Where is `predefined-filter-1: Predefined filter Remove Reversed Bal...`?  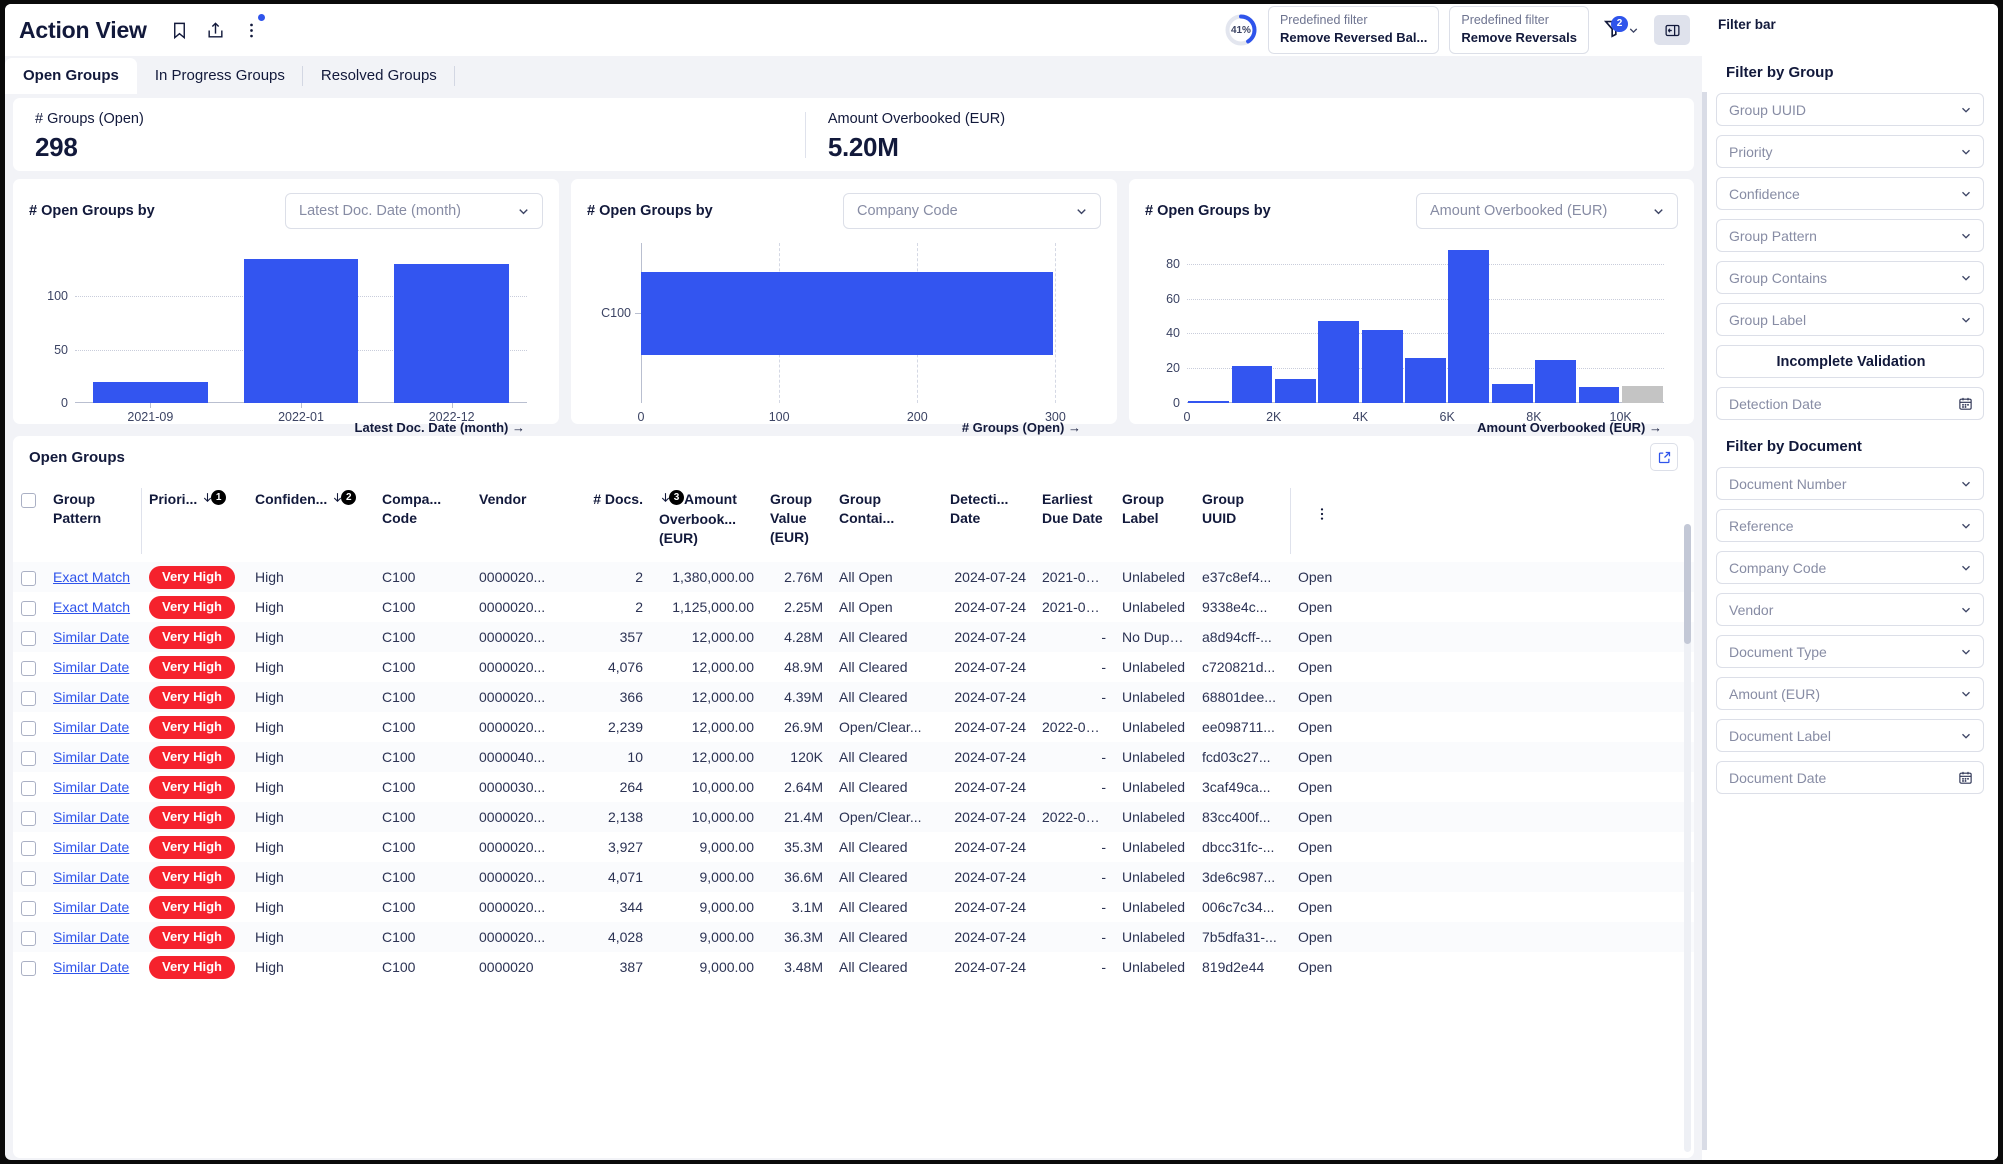
predefined-filter-1: Predefined filter Remove Reversed Bal... is located at coordinates (1353, 30).